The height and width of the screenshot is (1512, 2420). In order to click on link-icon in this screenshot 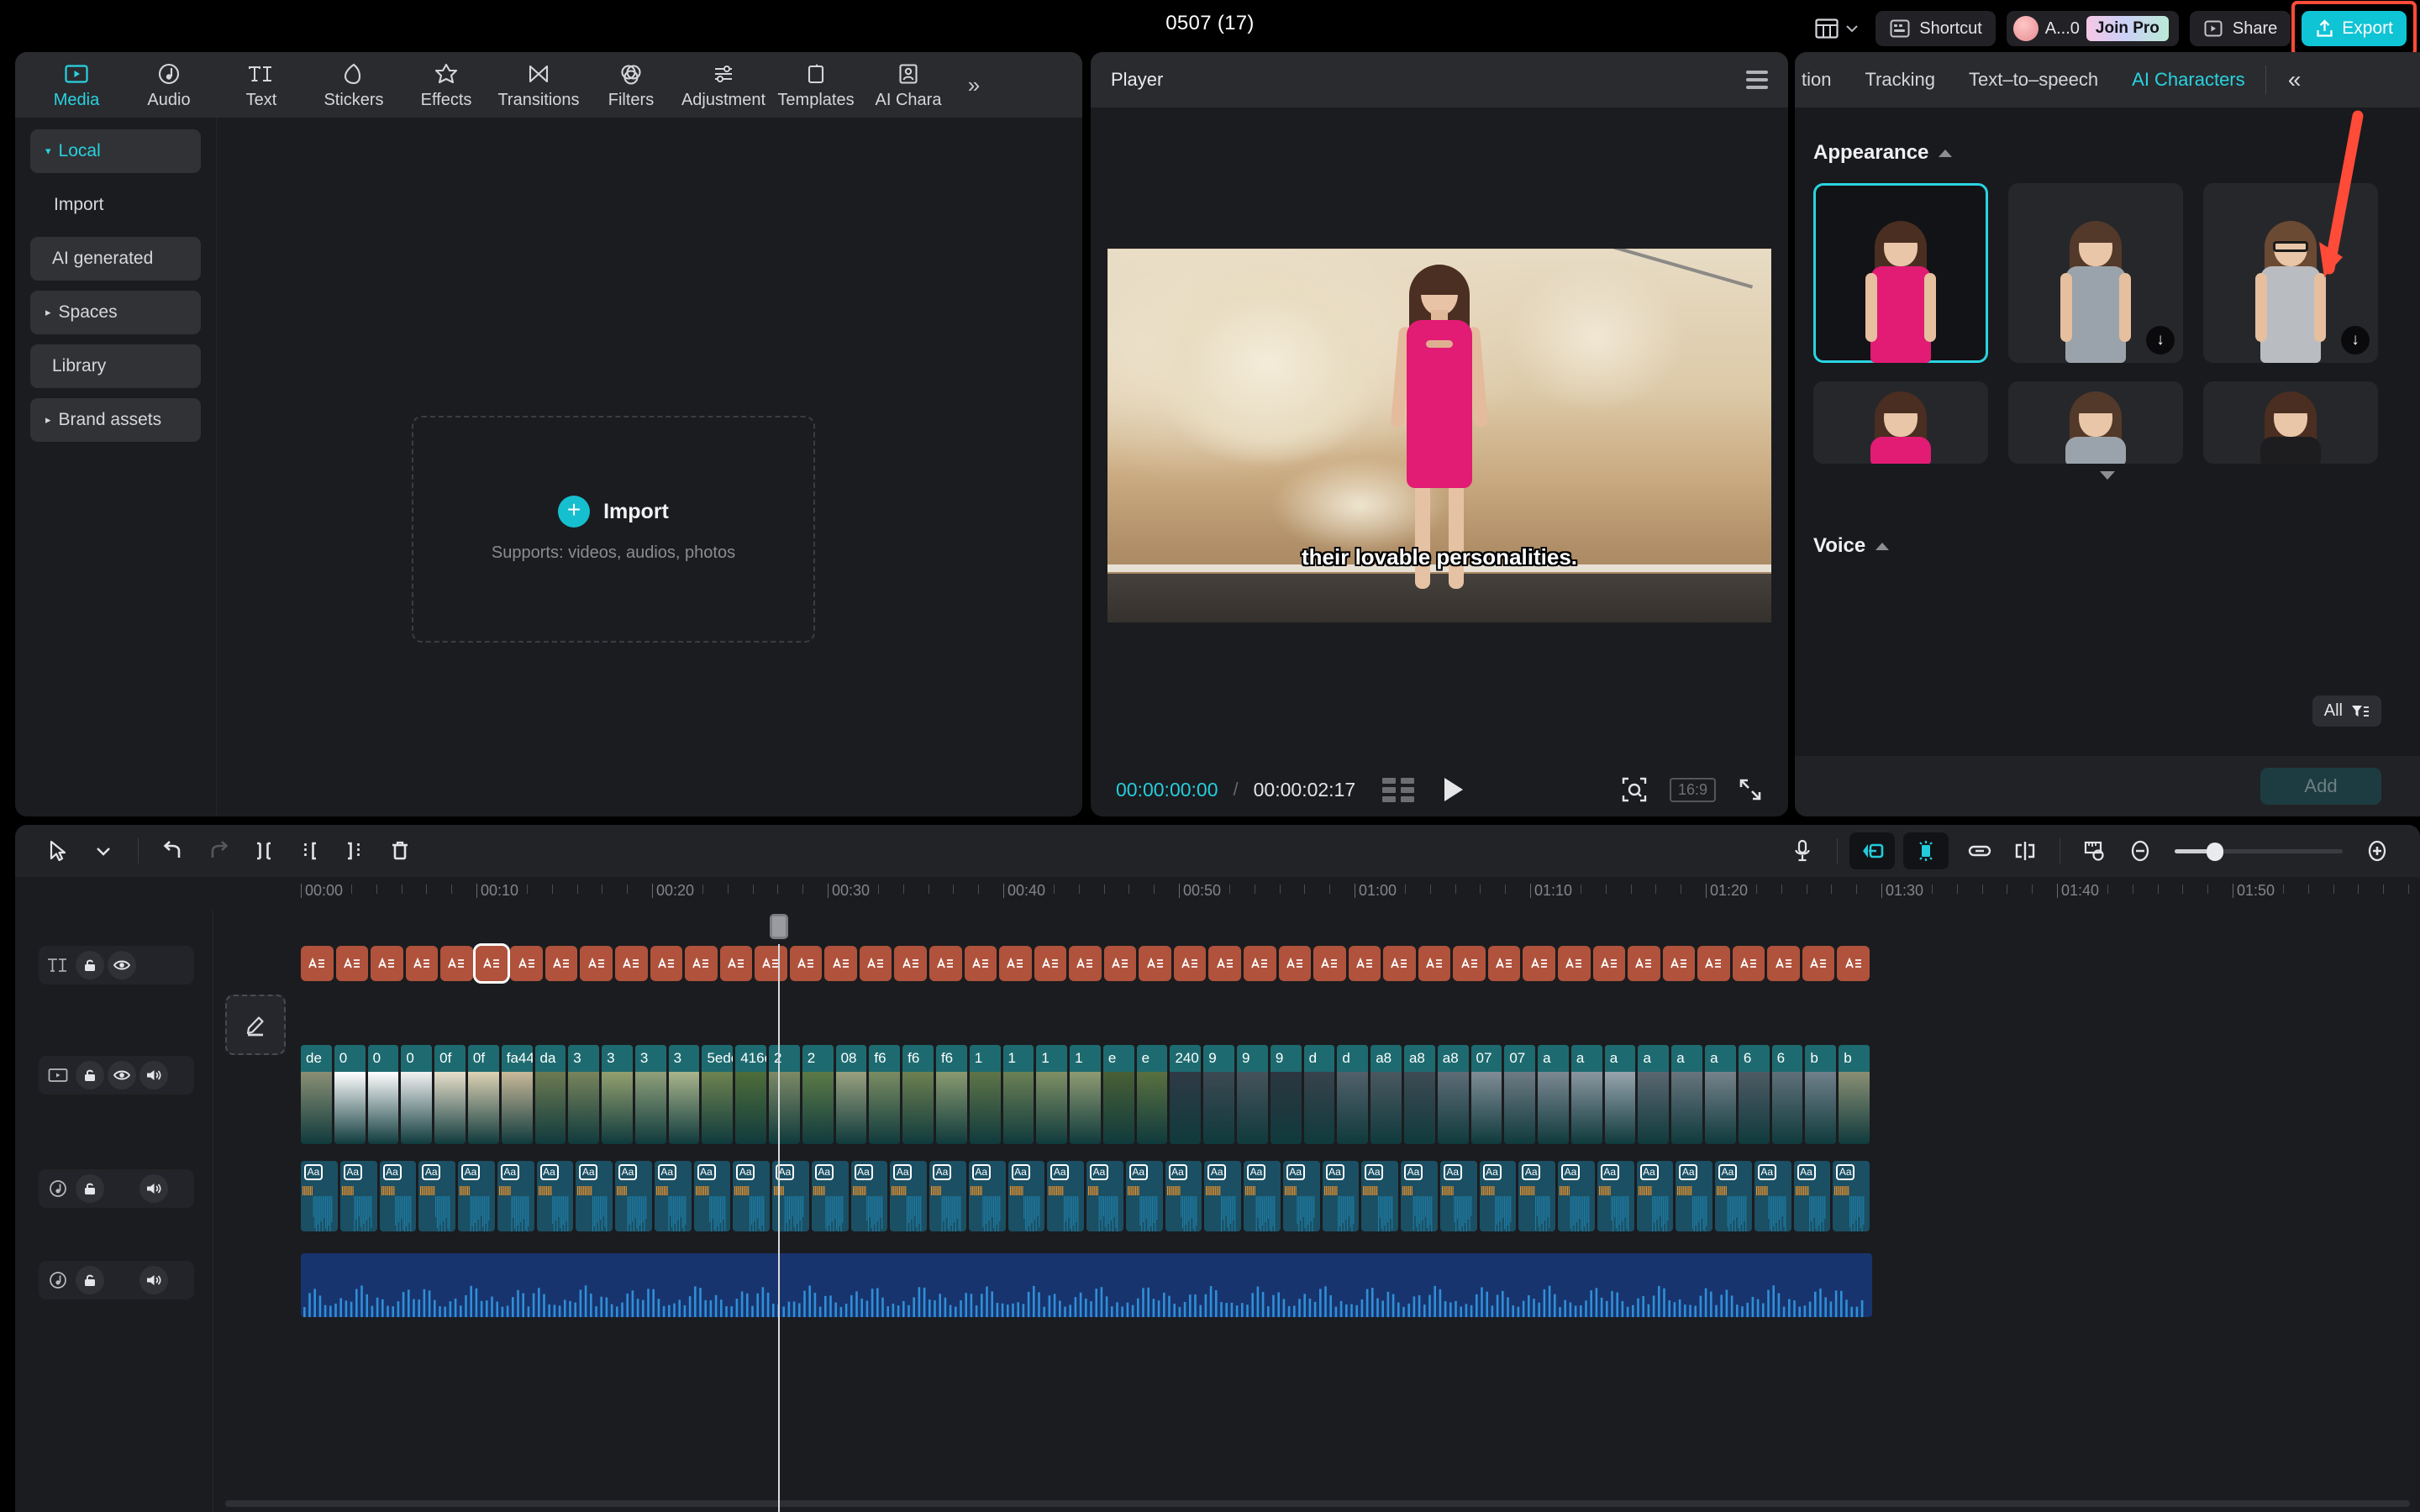, I will do `click(1980, 850)`.